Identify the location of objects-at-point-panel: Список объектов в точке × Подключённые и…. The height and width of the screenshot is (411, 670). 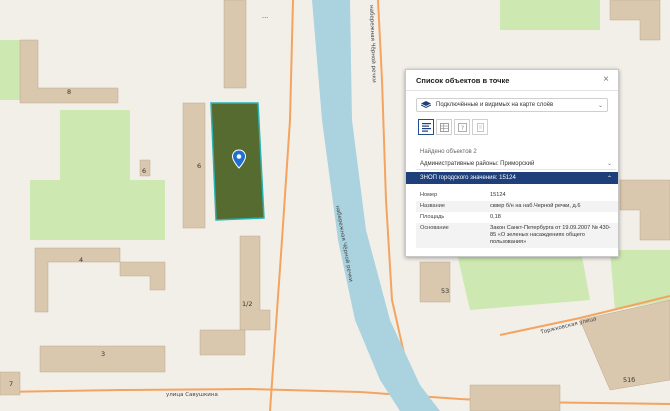
(512, 163).